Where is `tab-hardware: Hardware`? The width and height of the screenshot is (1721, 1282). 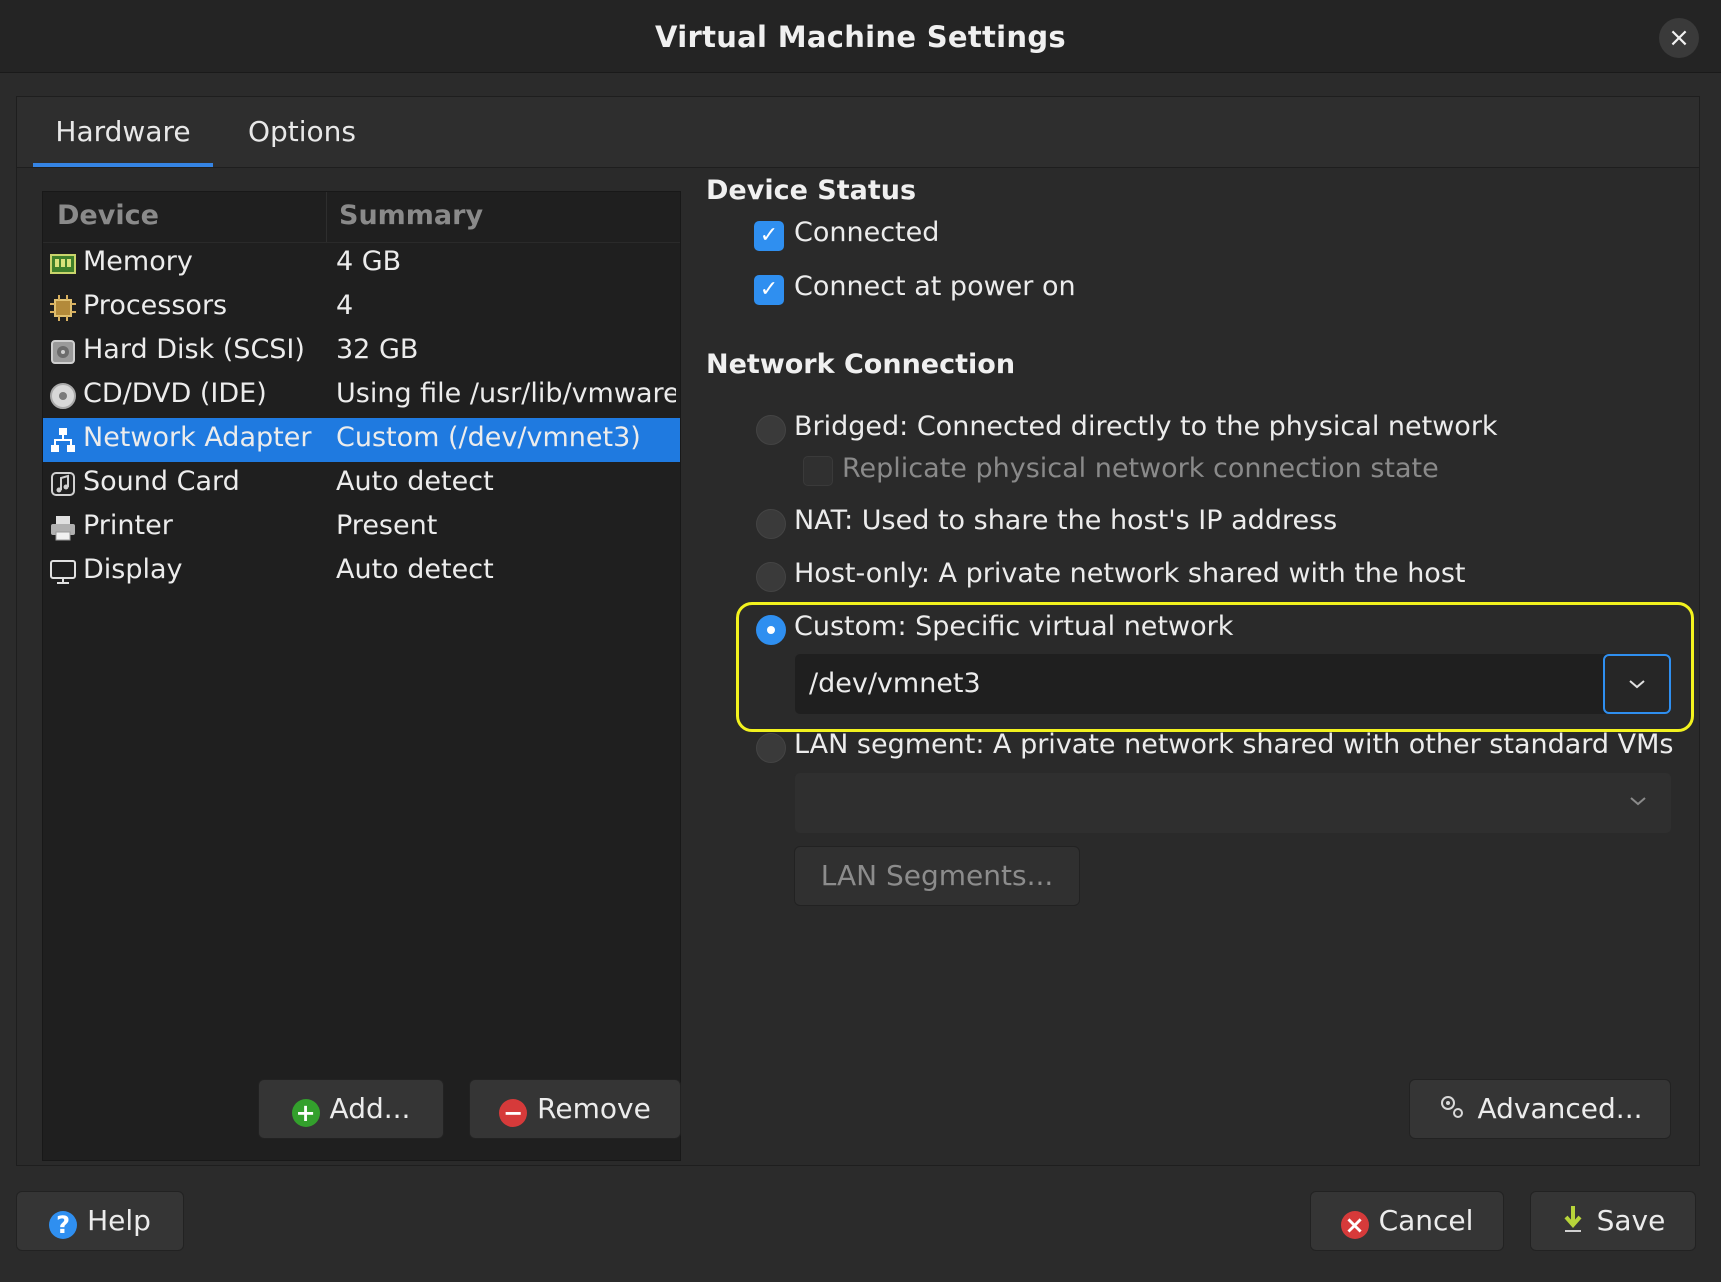
tab-hardware: Hardware is located at coordinates (123, 132).